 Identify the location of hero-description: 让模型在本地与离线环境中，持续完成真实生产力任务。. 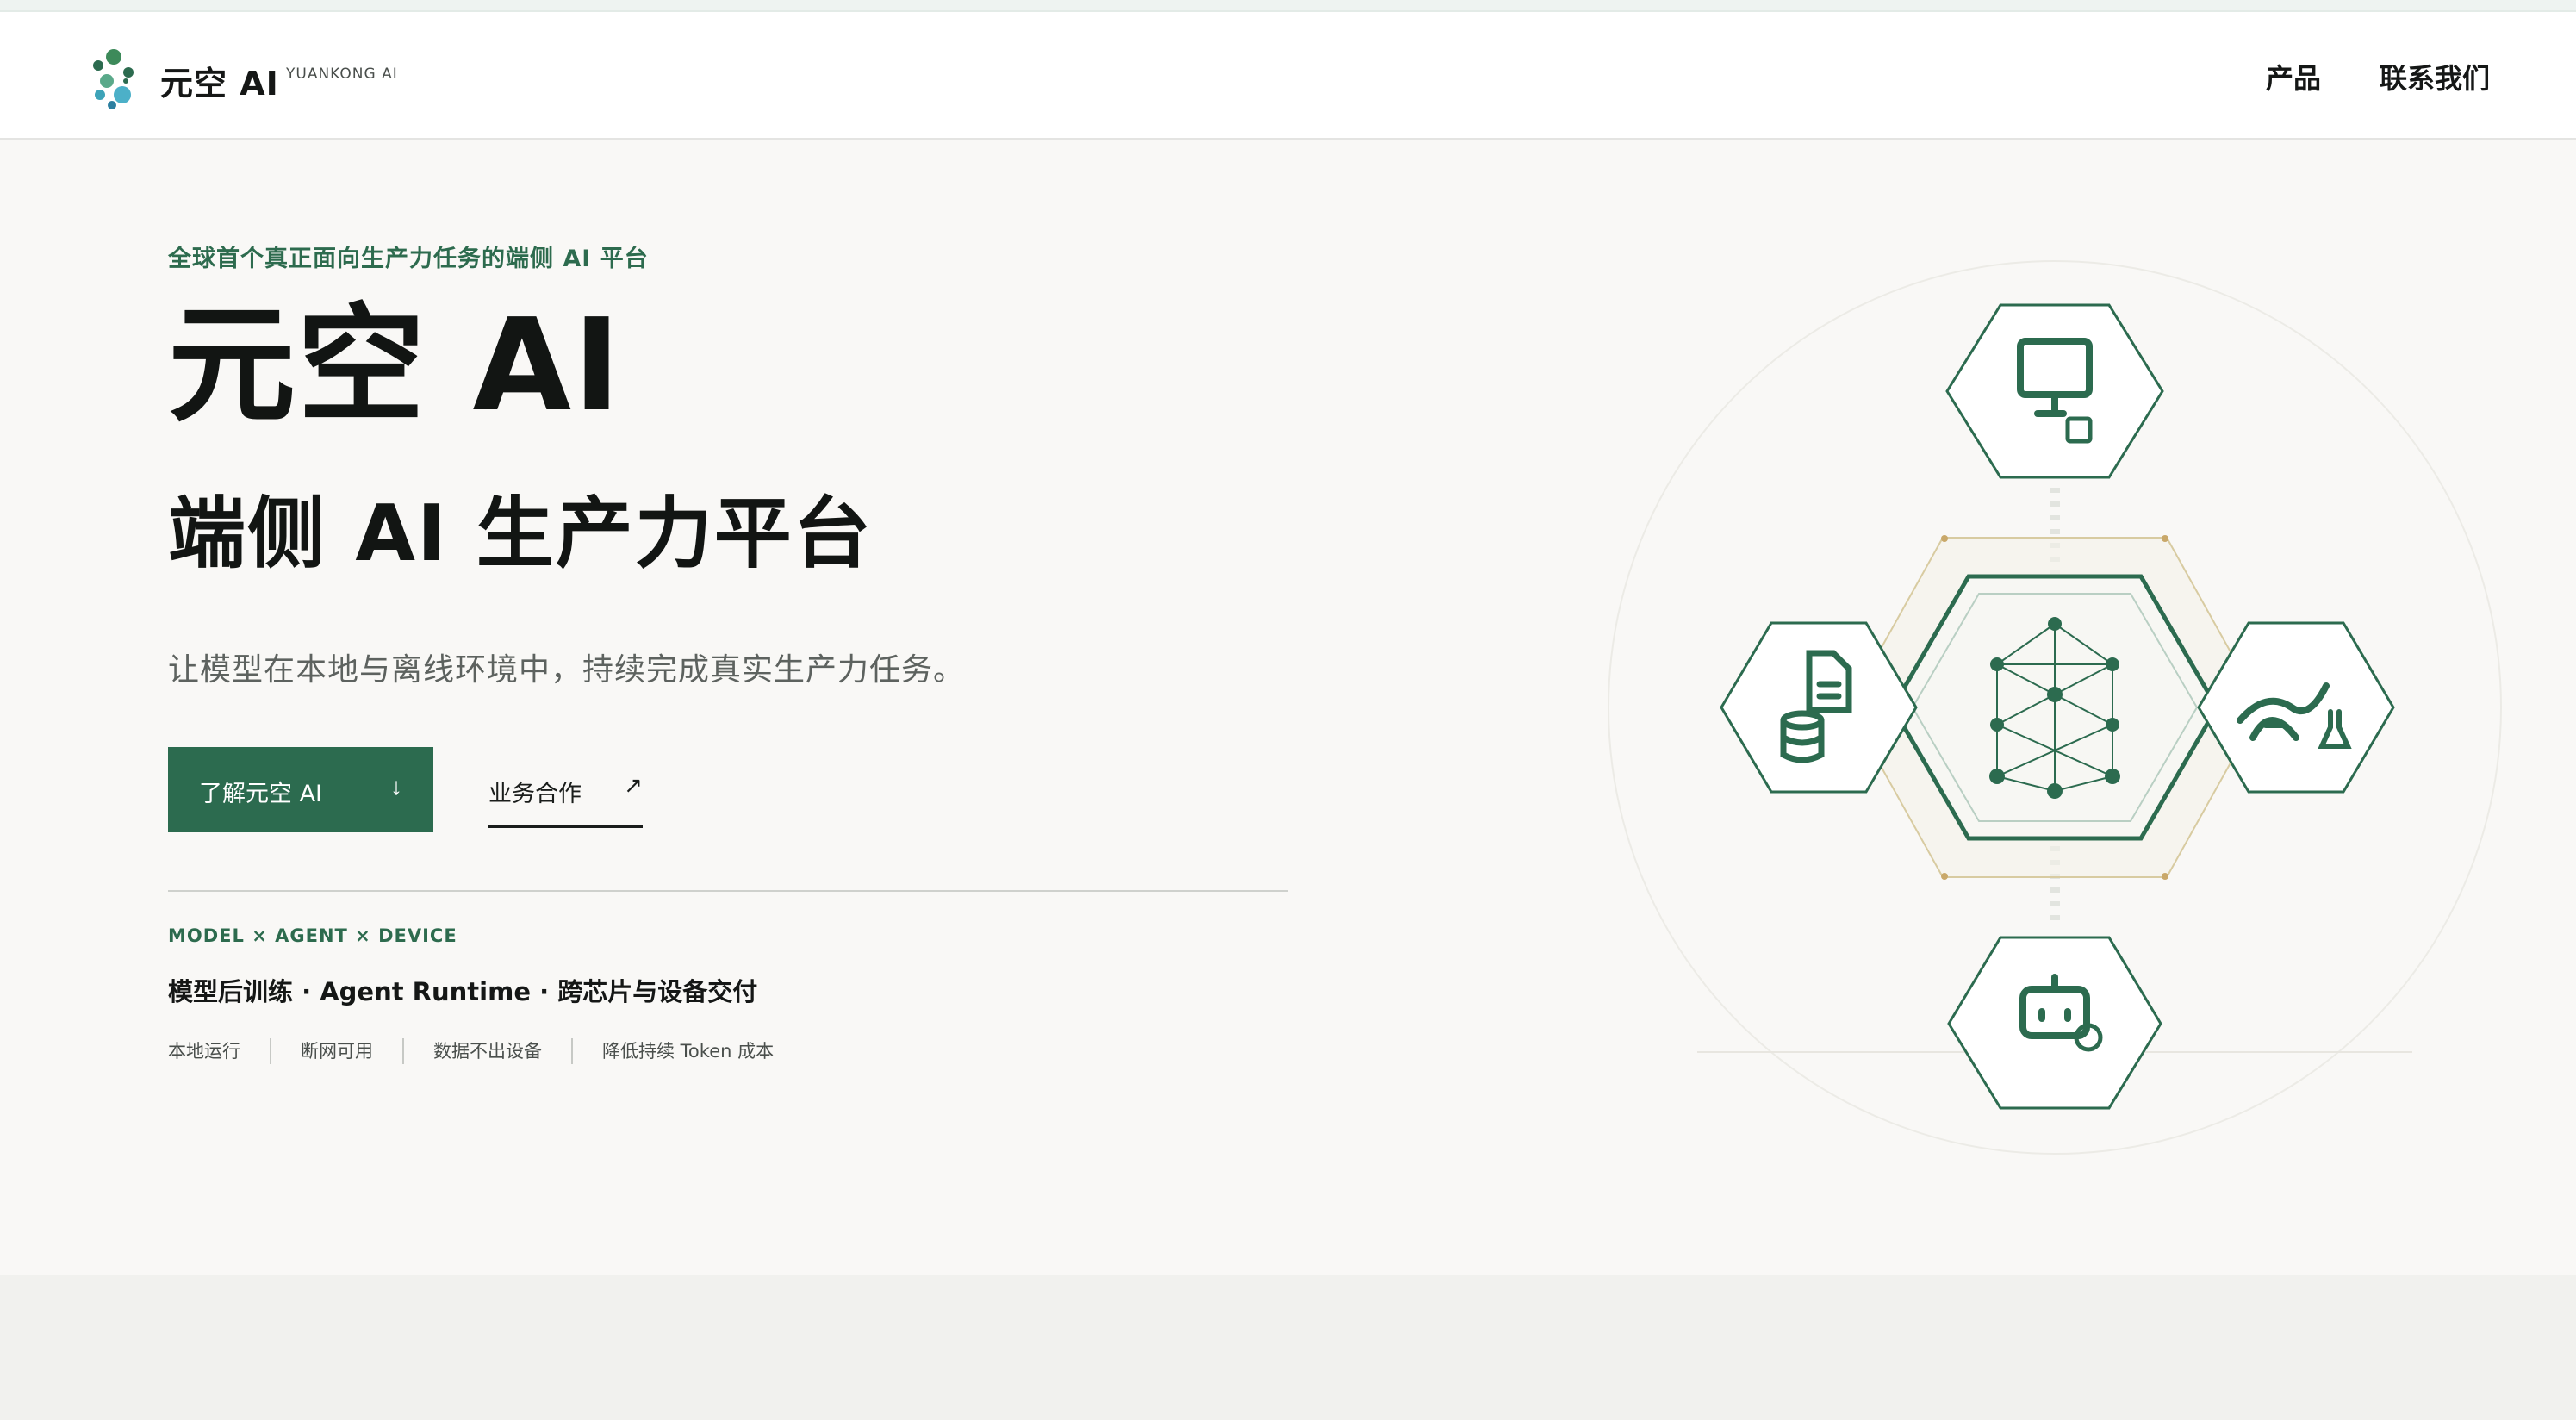
(567, 670).